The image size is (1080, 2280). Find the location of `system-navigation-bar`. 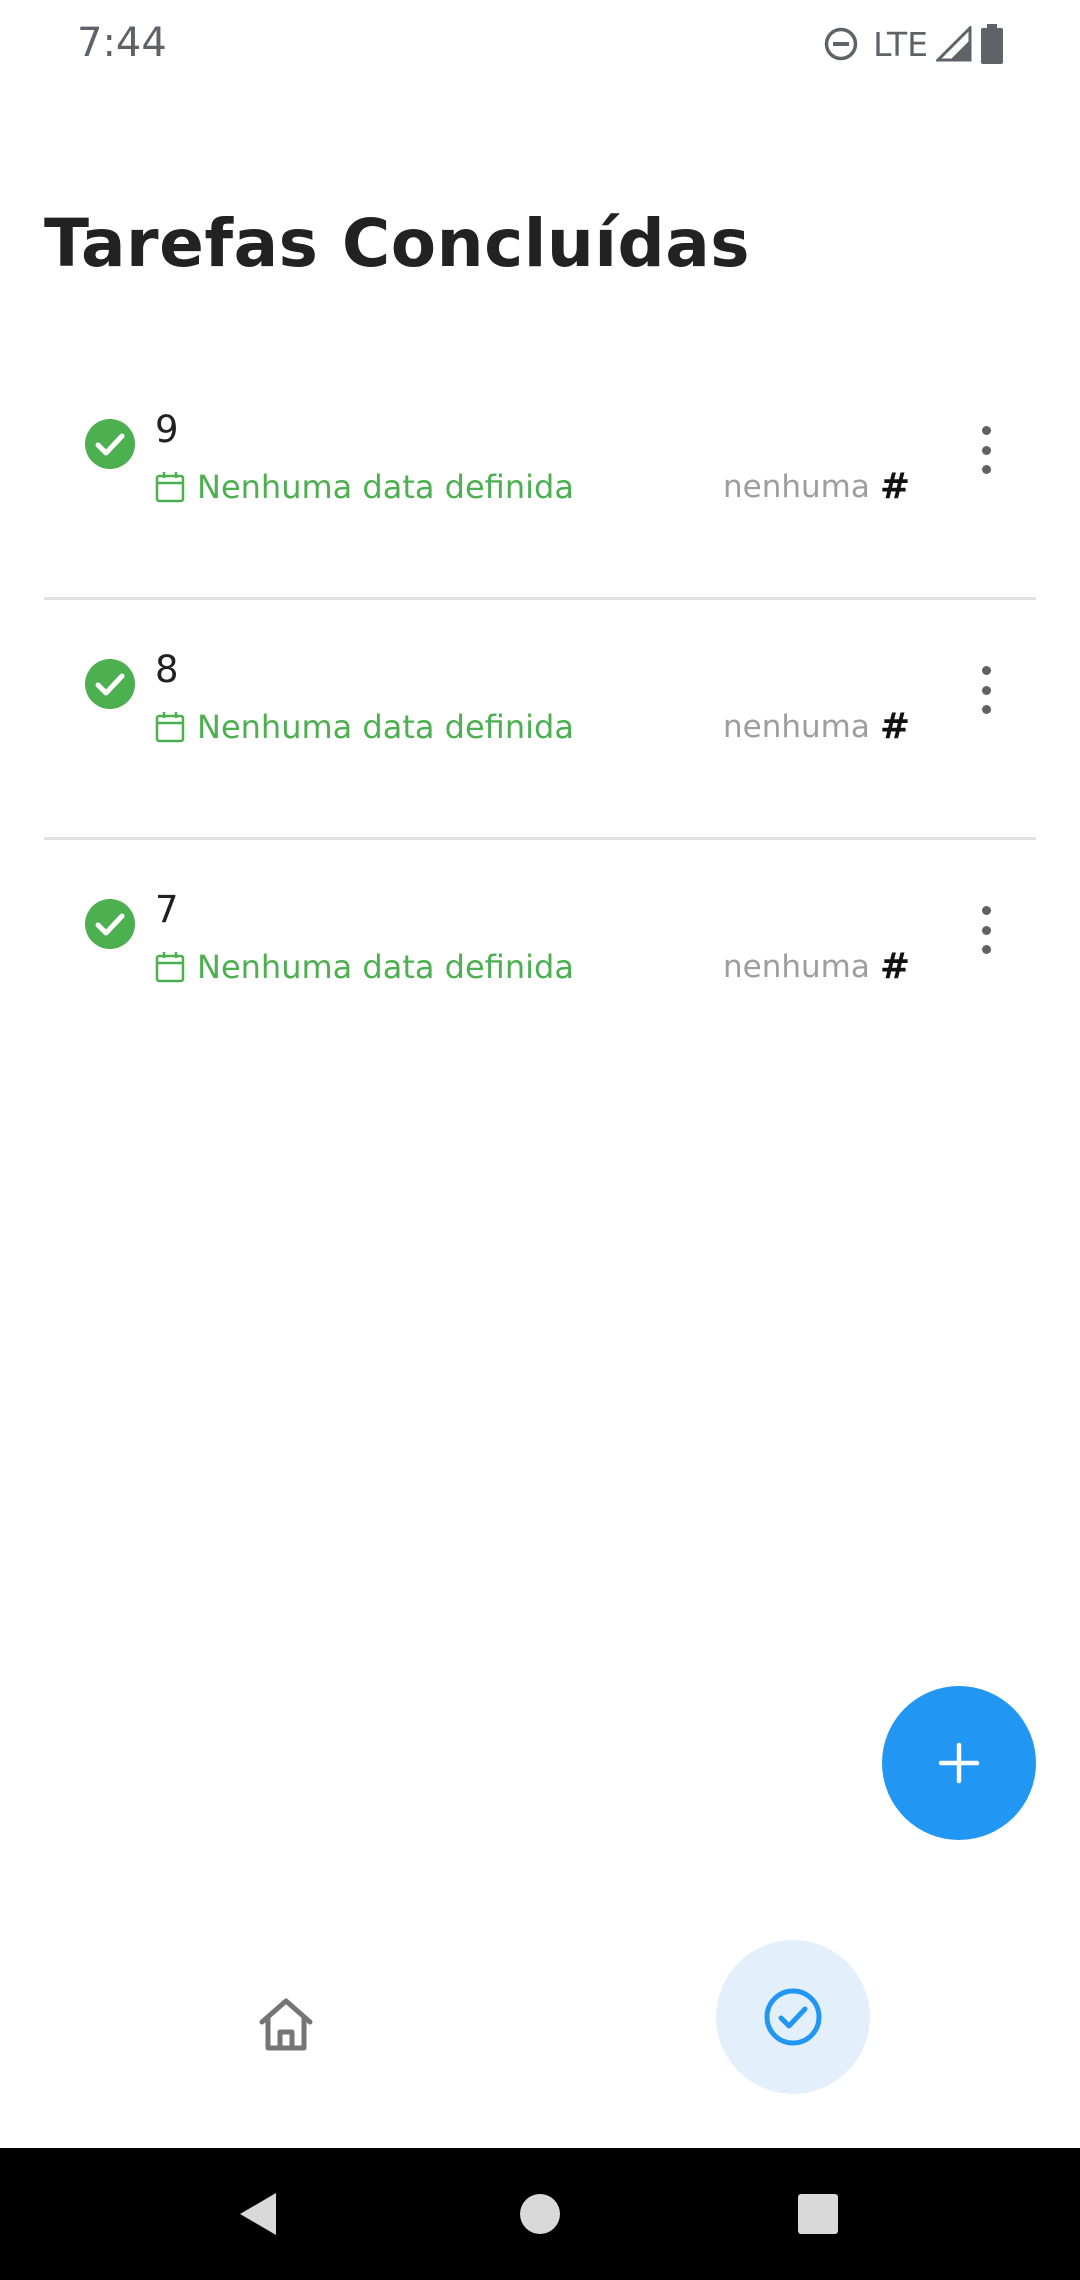

system-navigation-bar is located at coordinates (540, 2214).